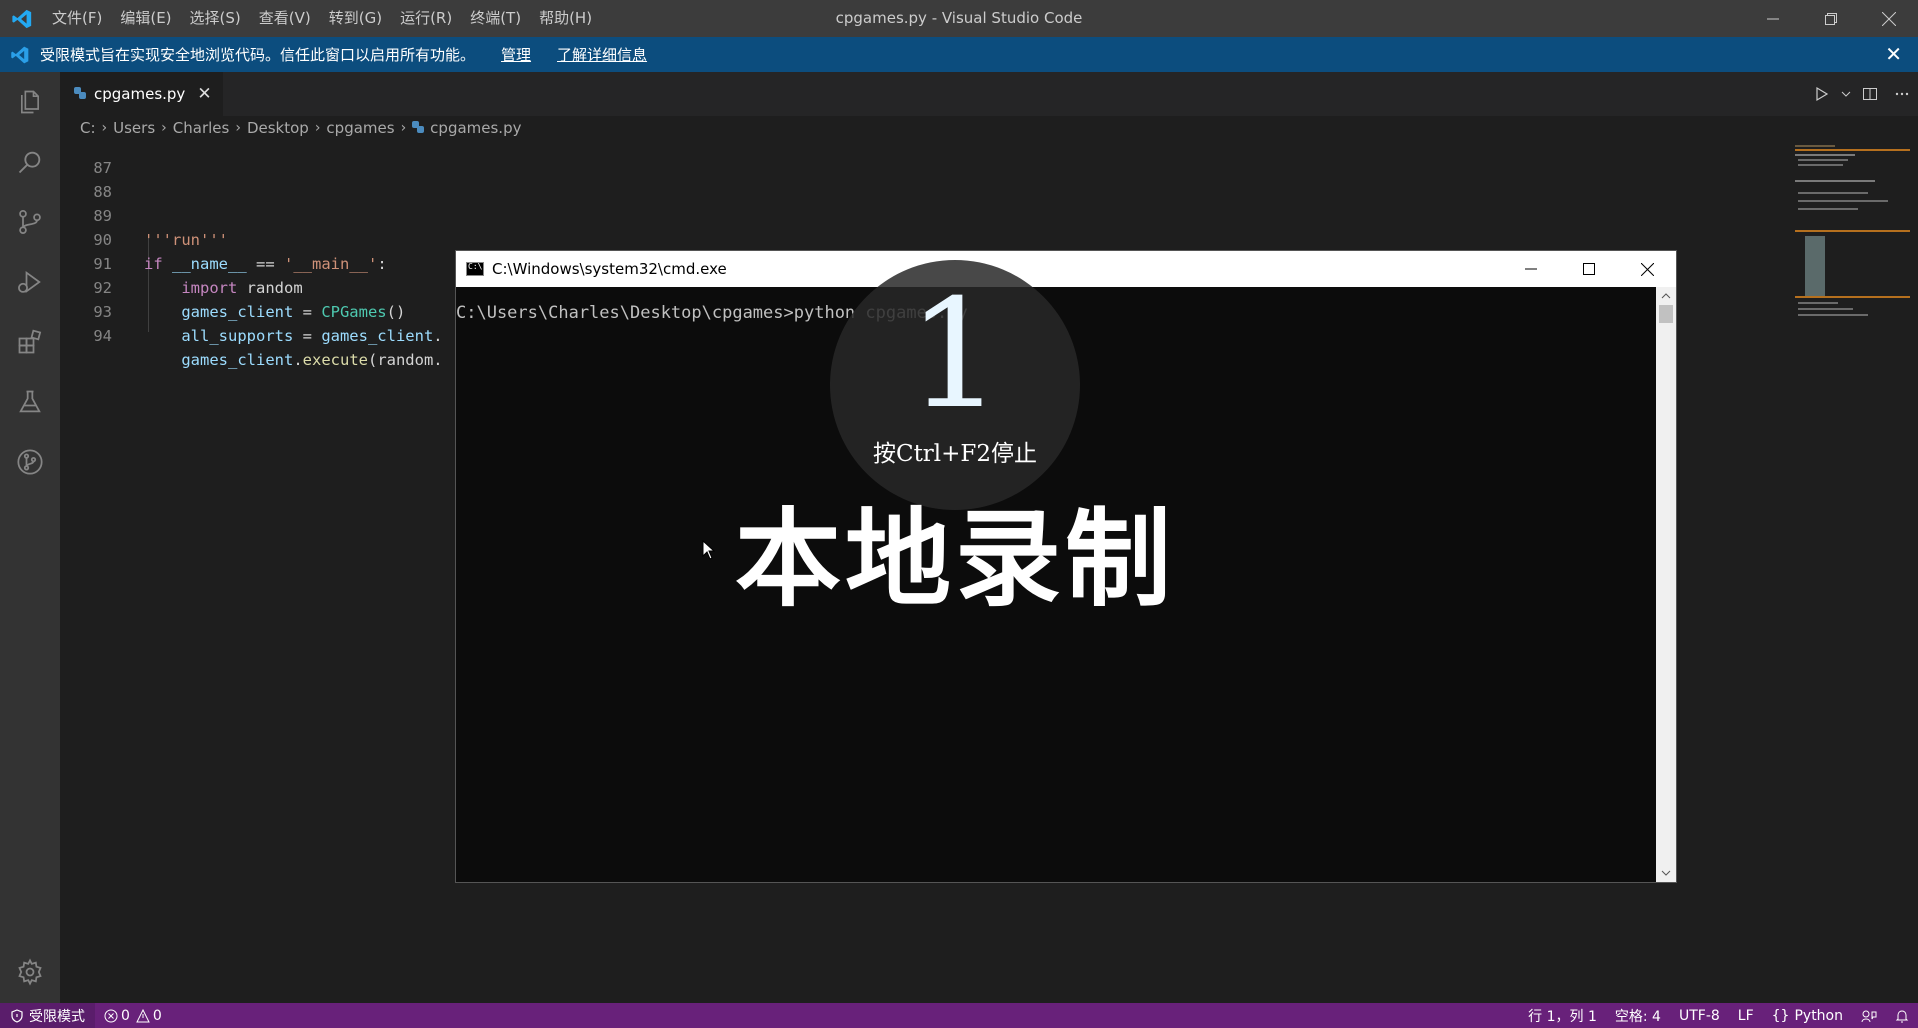 Image resolution: width=1918 pixels, height=1028 pixels. What do you see at coordinates (1846, 94) in the screenshot?
I see `run-dropdown-chevron-icon` at bounding box center [1846, 94].